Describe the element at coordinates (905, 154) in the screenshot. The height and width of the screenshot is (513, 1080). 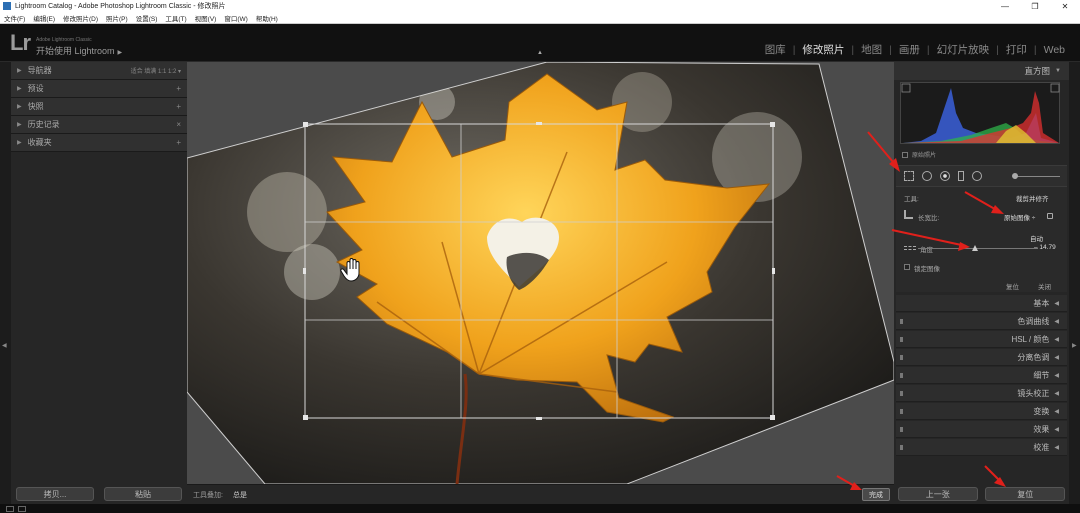
I see `original-photo-checkbox` at that location.